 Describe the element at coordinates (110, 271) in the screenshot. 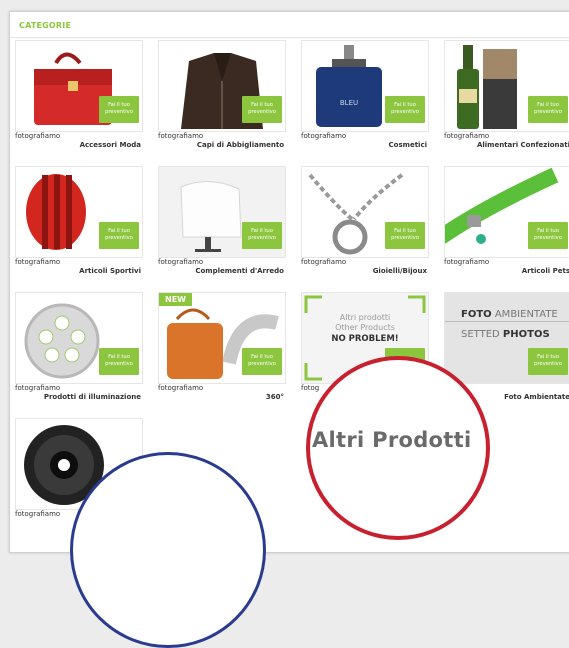

I see `card-caption-category: Articoli Sportivi` at that location.